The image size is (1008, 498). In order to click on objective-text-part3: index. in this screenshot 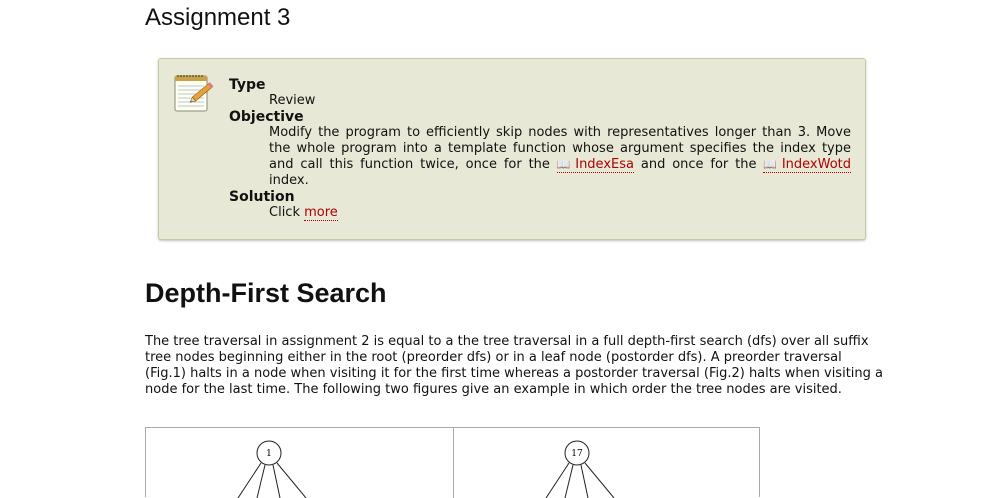, I will do `click(289, 180)`.